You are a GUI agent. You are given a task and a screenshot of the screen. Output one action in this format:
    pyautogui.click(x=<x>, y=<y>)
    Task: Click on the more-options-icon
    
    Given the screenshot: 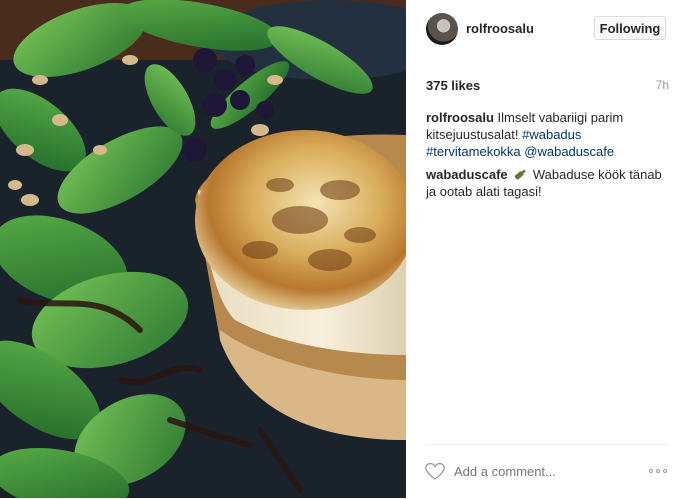 What is the action you would take?
    pyautogui.click(x=659, y=470)
    